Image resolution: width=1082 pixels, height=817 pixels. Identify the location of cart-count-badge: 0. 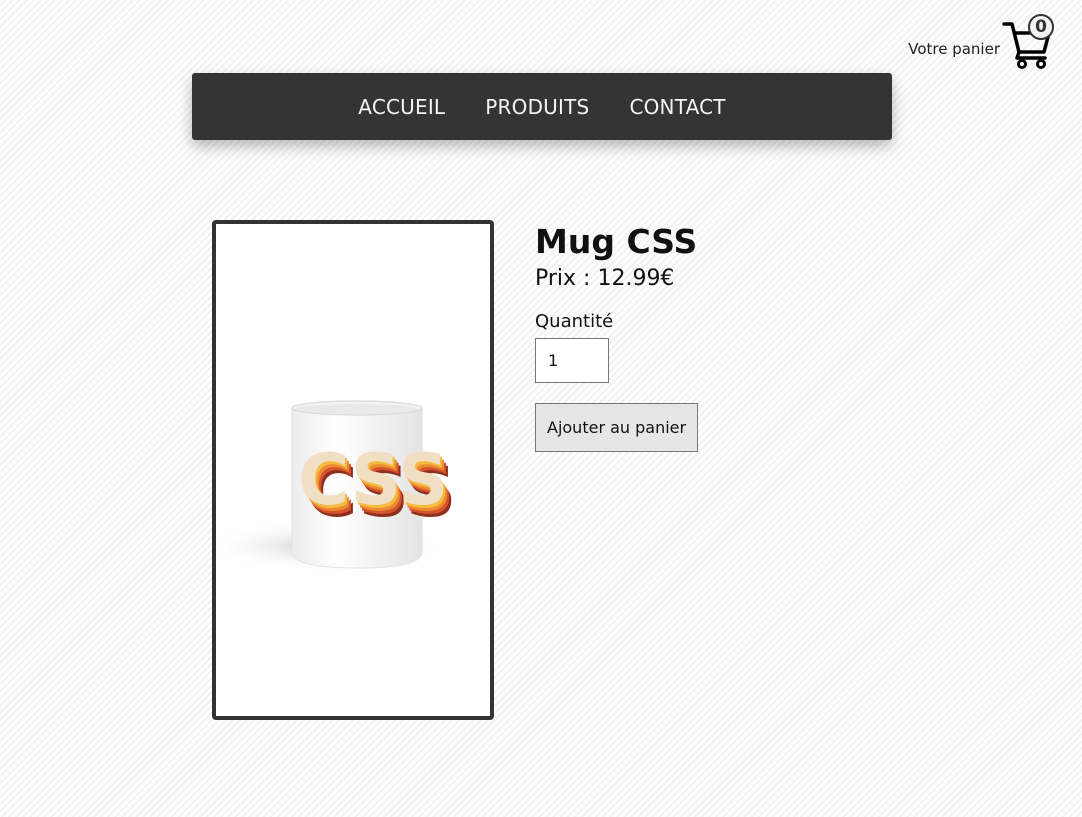
(1041, 27).